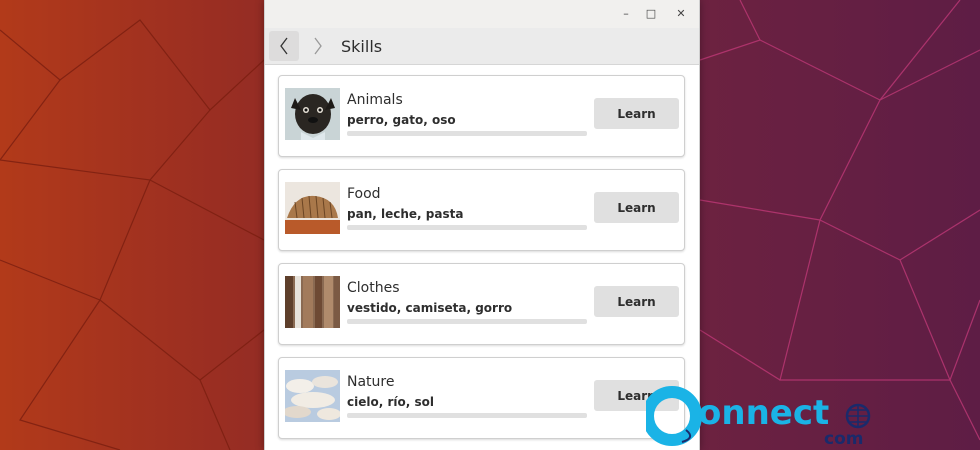 The width and height of the screenshot is (980, 450). Describe the element at coordinates (636, 113) in the screenshot. I see `learn-button-animals: Learn` at that location.